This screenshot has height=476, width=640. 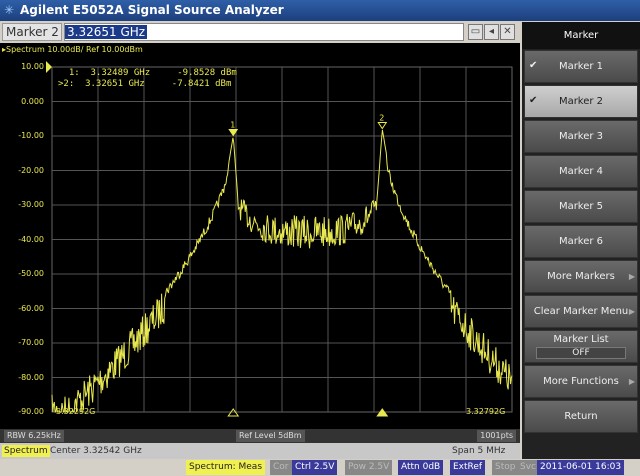 I want to click on y-tick-label: -20.00, so click(x=31, y=170).